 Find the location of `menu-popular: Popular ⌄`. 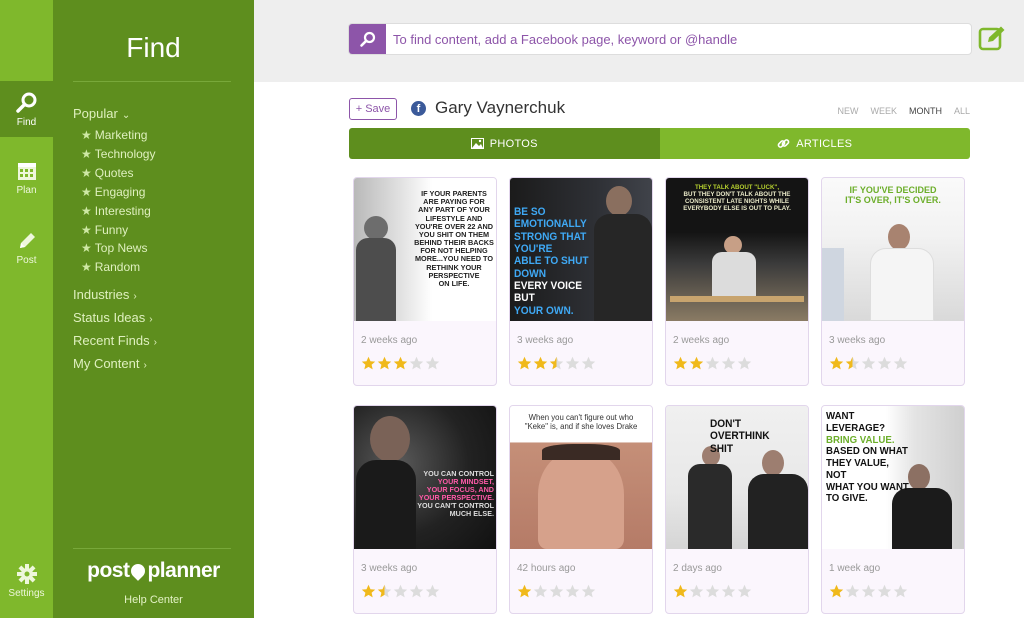

menu-popular: Popular ⌄ is located at coordinates (101, 113).